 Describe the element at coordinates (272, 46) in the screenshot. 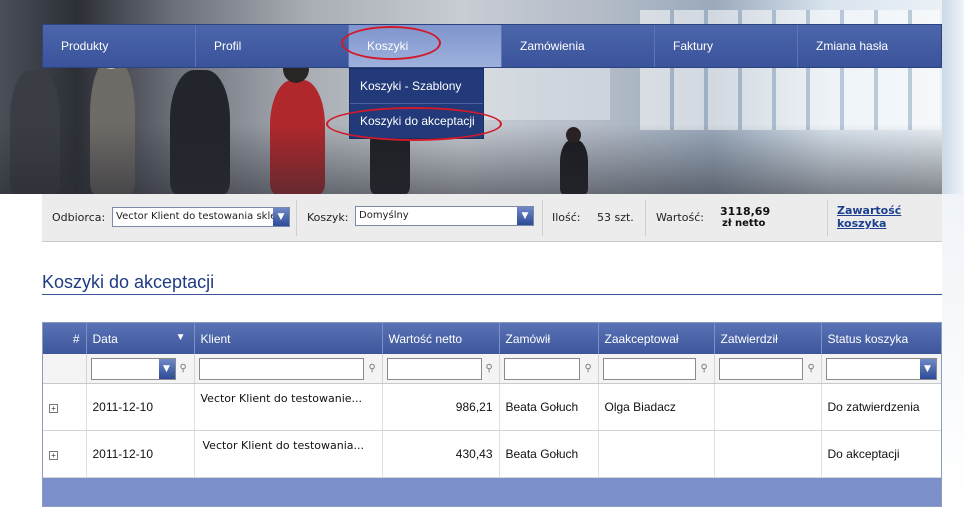

I see `nav-item-profil: Profil` at that location.